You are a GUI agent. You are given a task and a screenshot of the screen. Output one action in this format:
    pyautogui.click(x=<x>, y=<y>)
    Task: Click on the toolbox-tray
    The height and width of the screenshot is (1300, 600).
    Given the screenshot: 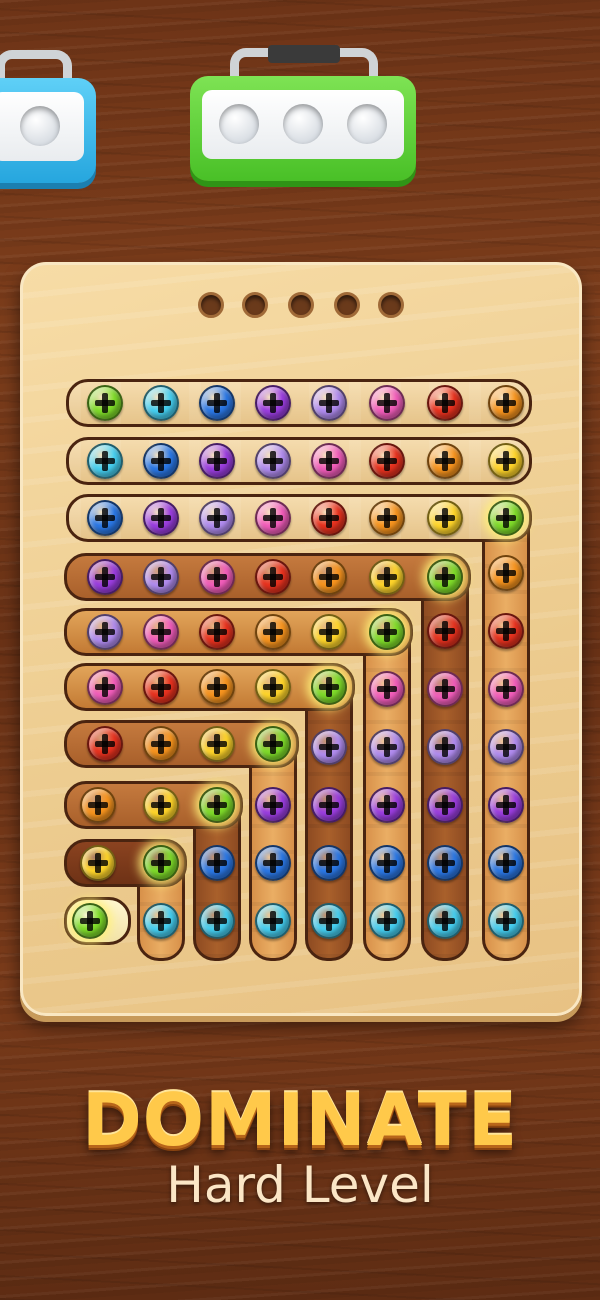 What is the action you would take?
    pyautogui.click(x=303, y=124)
    